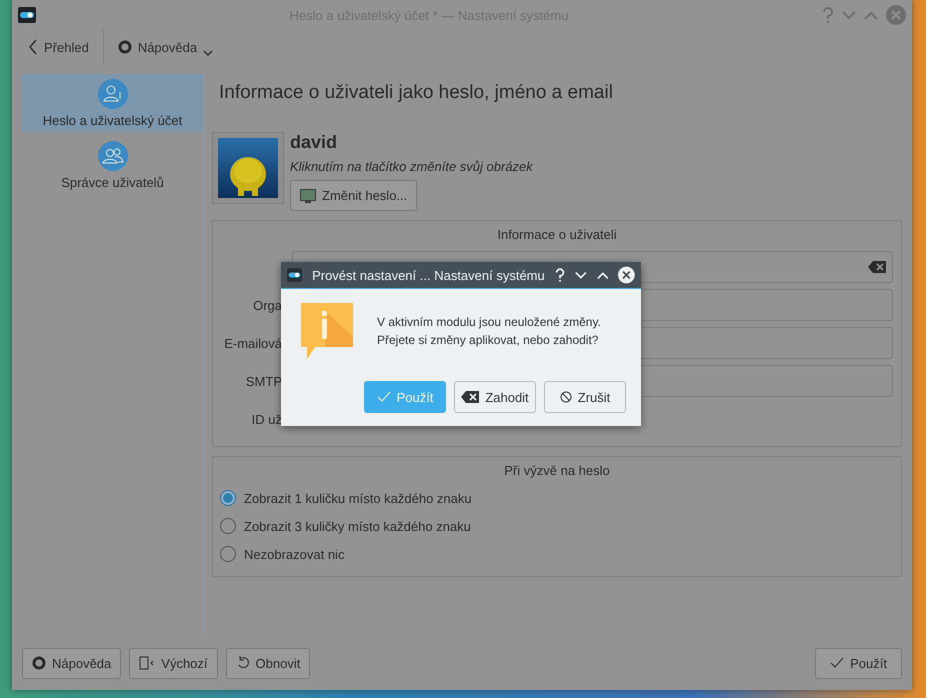 The height and width of the screenshot is (698, 926). I want to click on field-label: SMTP, so click(263, 381).